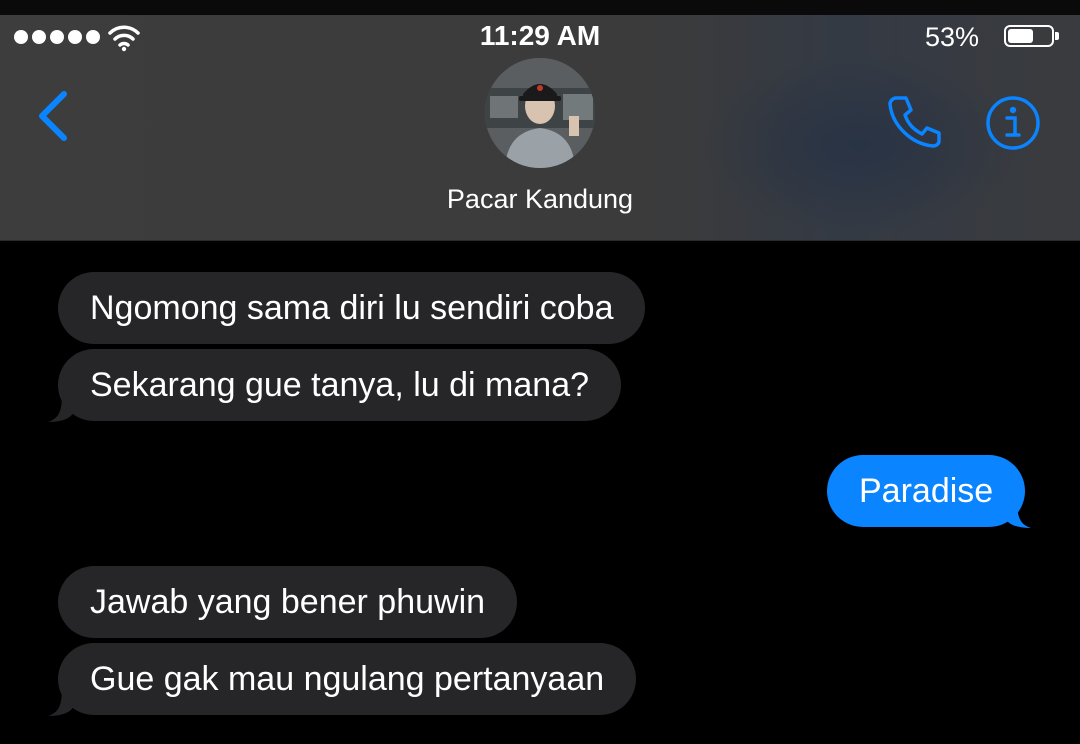  What do you see at coordinates (540, 7) in the screenshot?
I see `top-strip` at bounding box center [540, 7].